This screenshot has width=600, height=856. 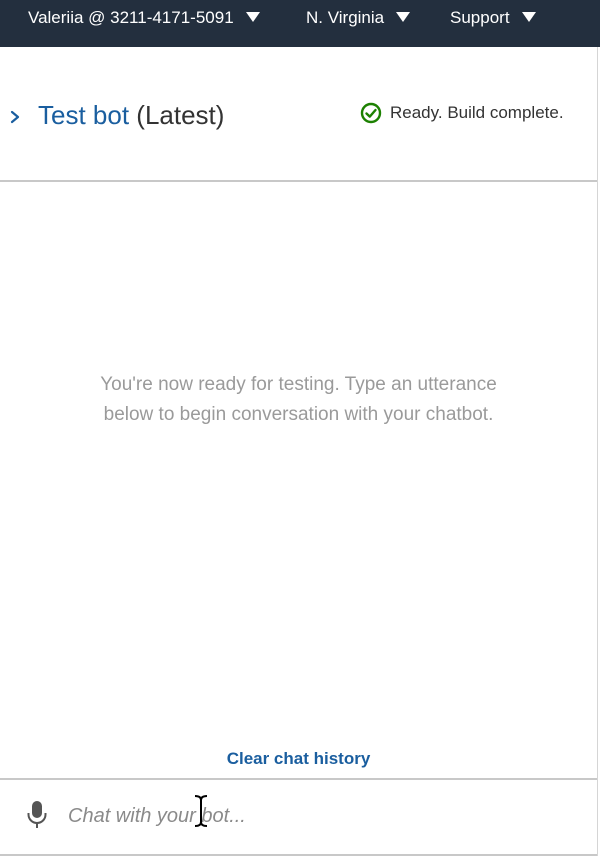 I want to click on version-label: (Latest), so click(x=180, y=115).